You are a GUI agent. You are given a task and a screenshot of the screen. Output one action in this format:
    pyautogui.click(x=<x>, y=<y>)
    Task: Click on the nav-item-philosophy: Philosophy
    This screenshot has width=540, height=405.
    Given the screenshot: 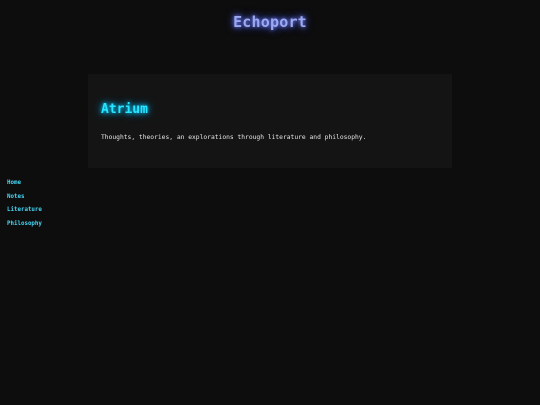 What is the action you would take?
    pyautogui.click(x=24, y=226)
    